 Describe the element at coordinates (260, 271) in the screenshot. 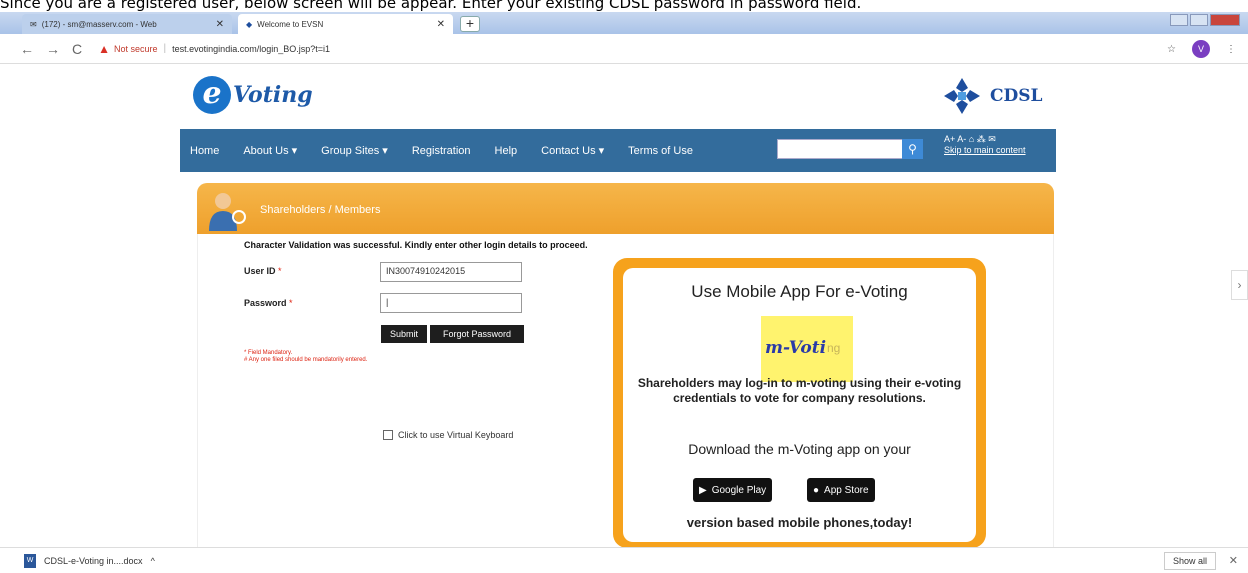

I see `userid-label-text: User ID` at that location.